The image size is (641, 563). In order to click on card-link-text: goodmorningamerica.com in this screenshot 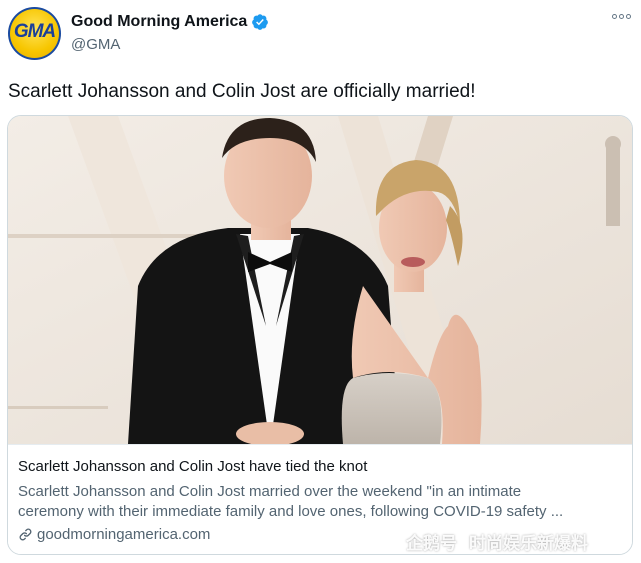, I will do `click(123, 534)`.